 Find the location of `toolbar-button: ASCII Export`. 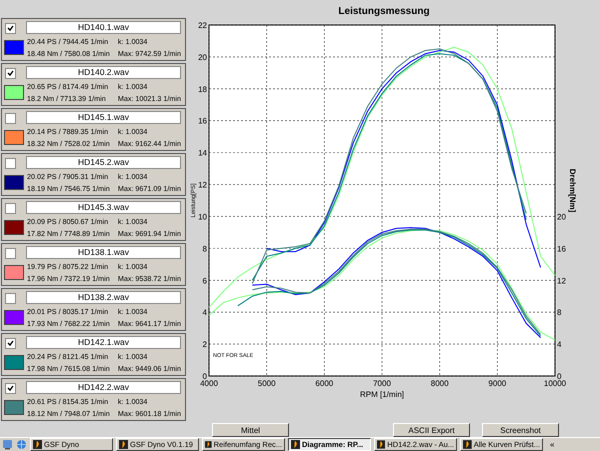

toolbar-button: ASCII Export is located at coordinates (431, 430).